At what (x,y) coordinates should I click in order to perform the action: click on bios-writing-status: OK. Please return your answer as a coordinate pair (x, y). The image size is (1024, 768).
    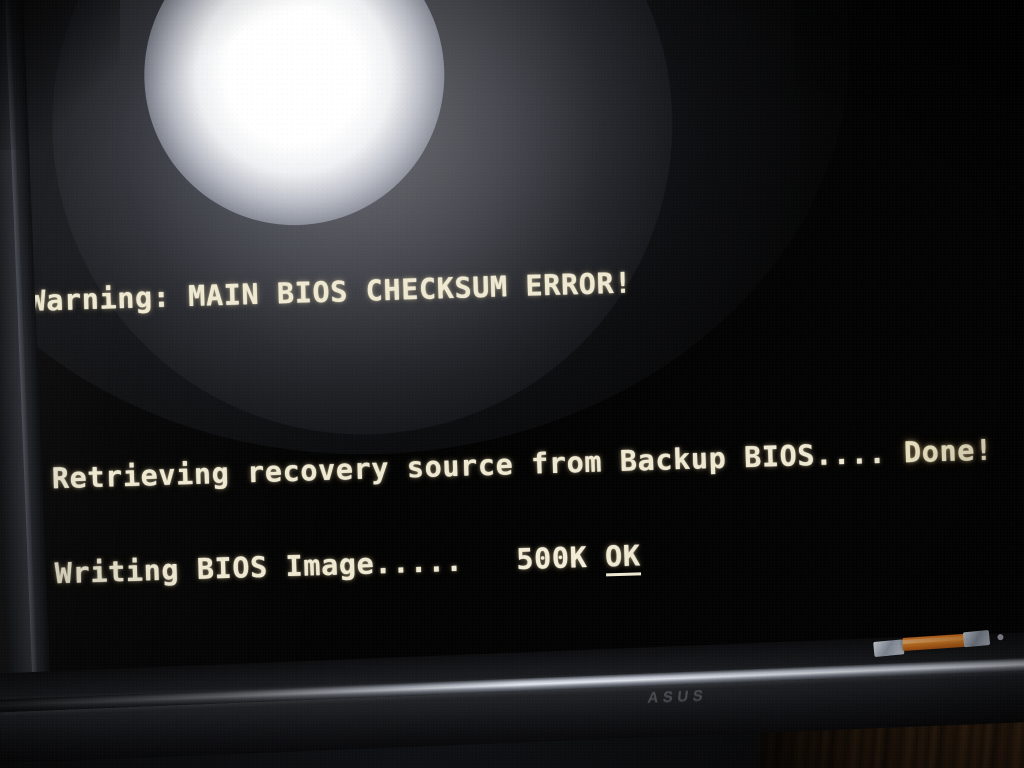
    Looking at the image, I should click on (623, 558).